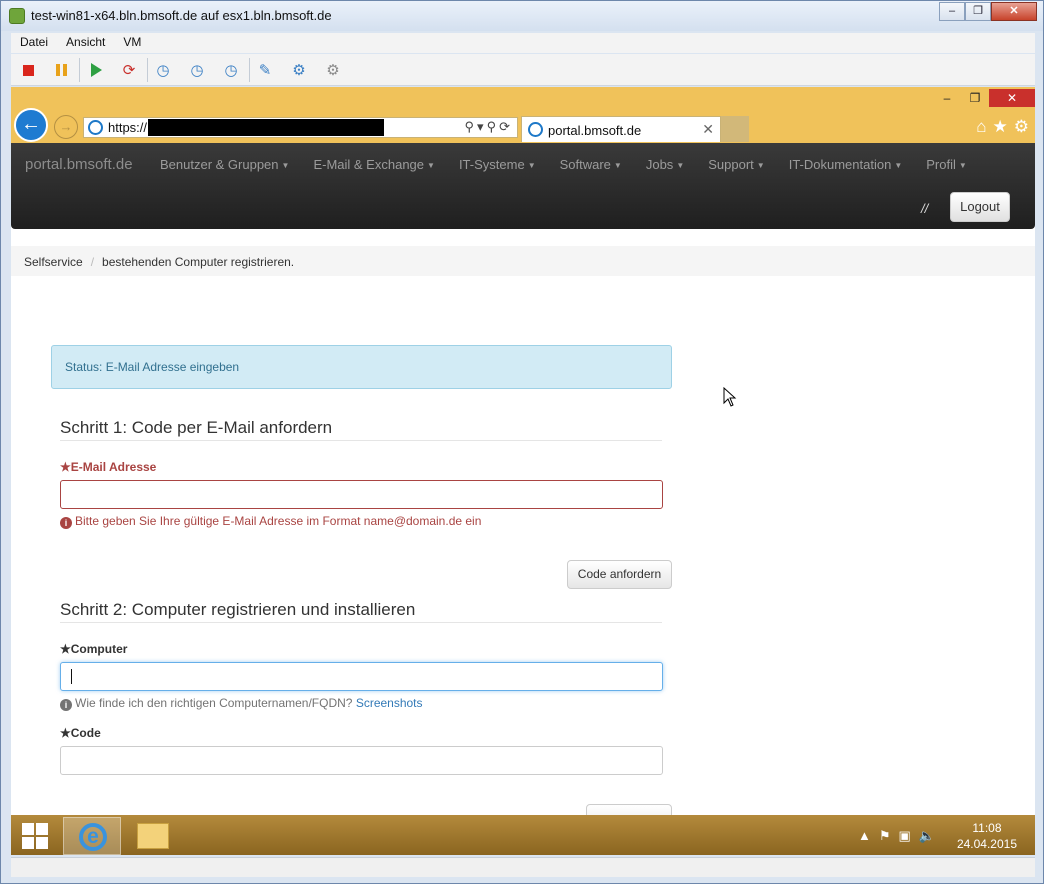 This screenshot has height=884, width=1044. What do you see at coordinates (17, 16) in the screenshot?
I see `vmware-icon` at bounding box center [17, 16].